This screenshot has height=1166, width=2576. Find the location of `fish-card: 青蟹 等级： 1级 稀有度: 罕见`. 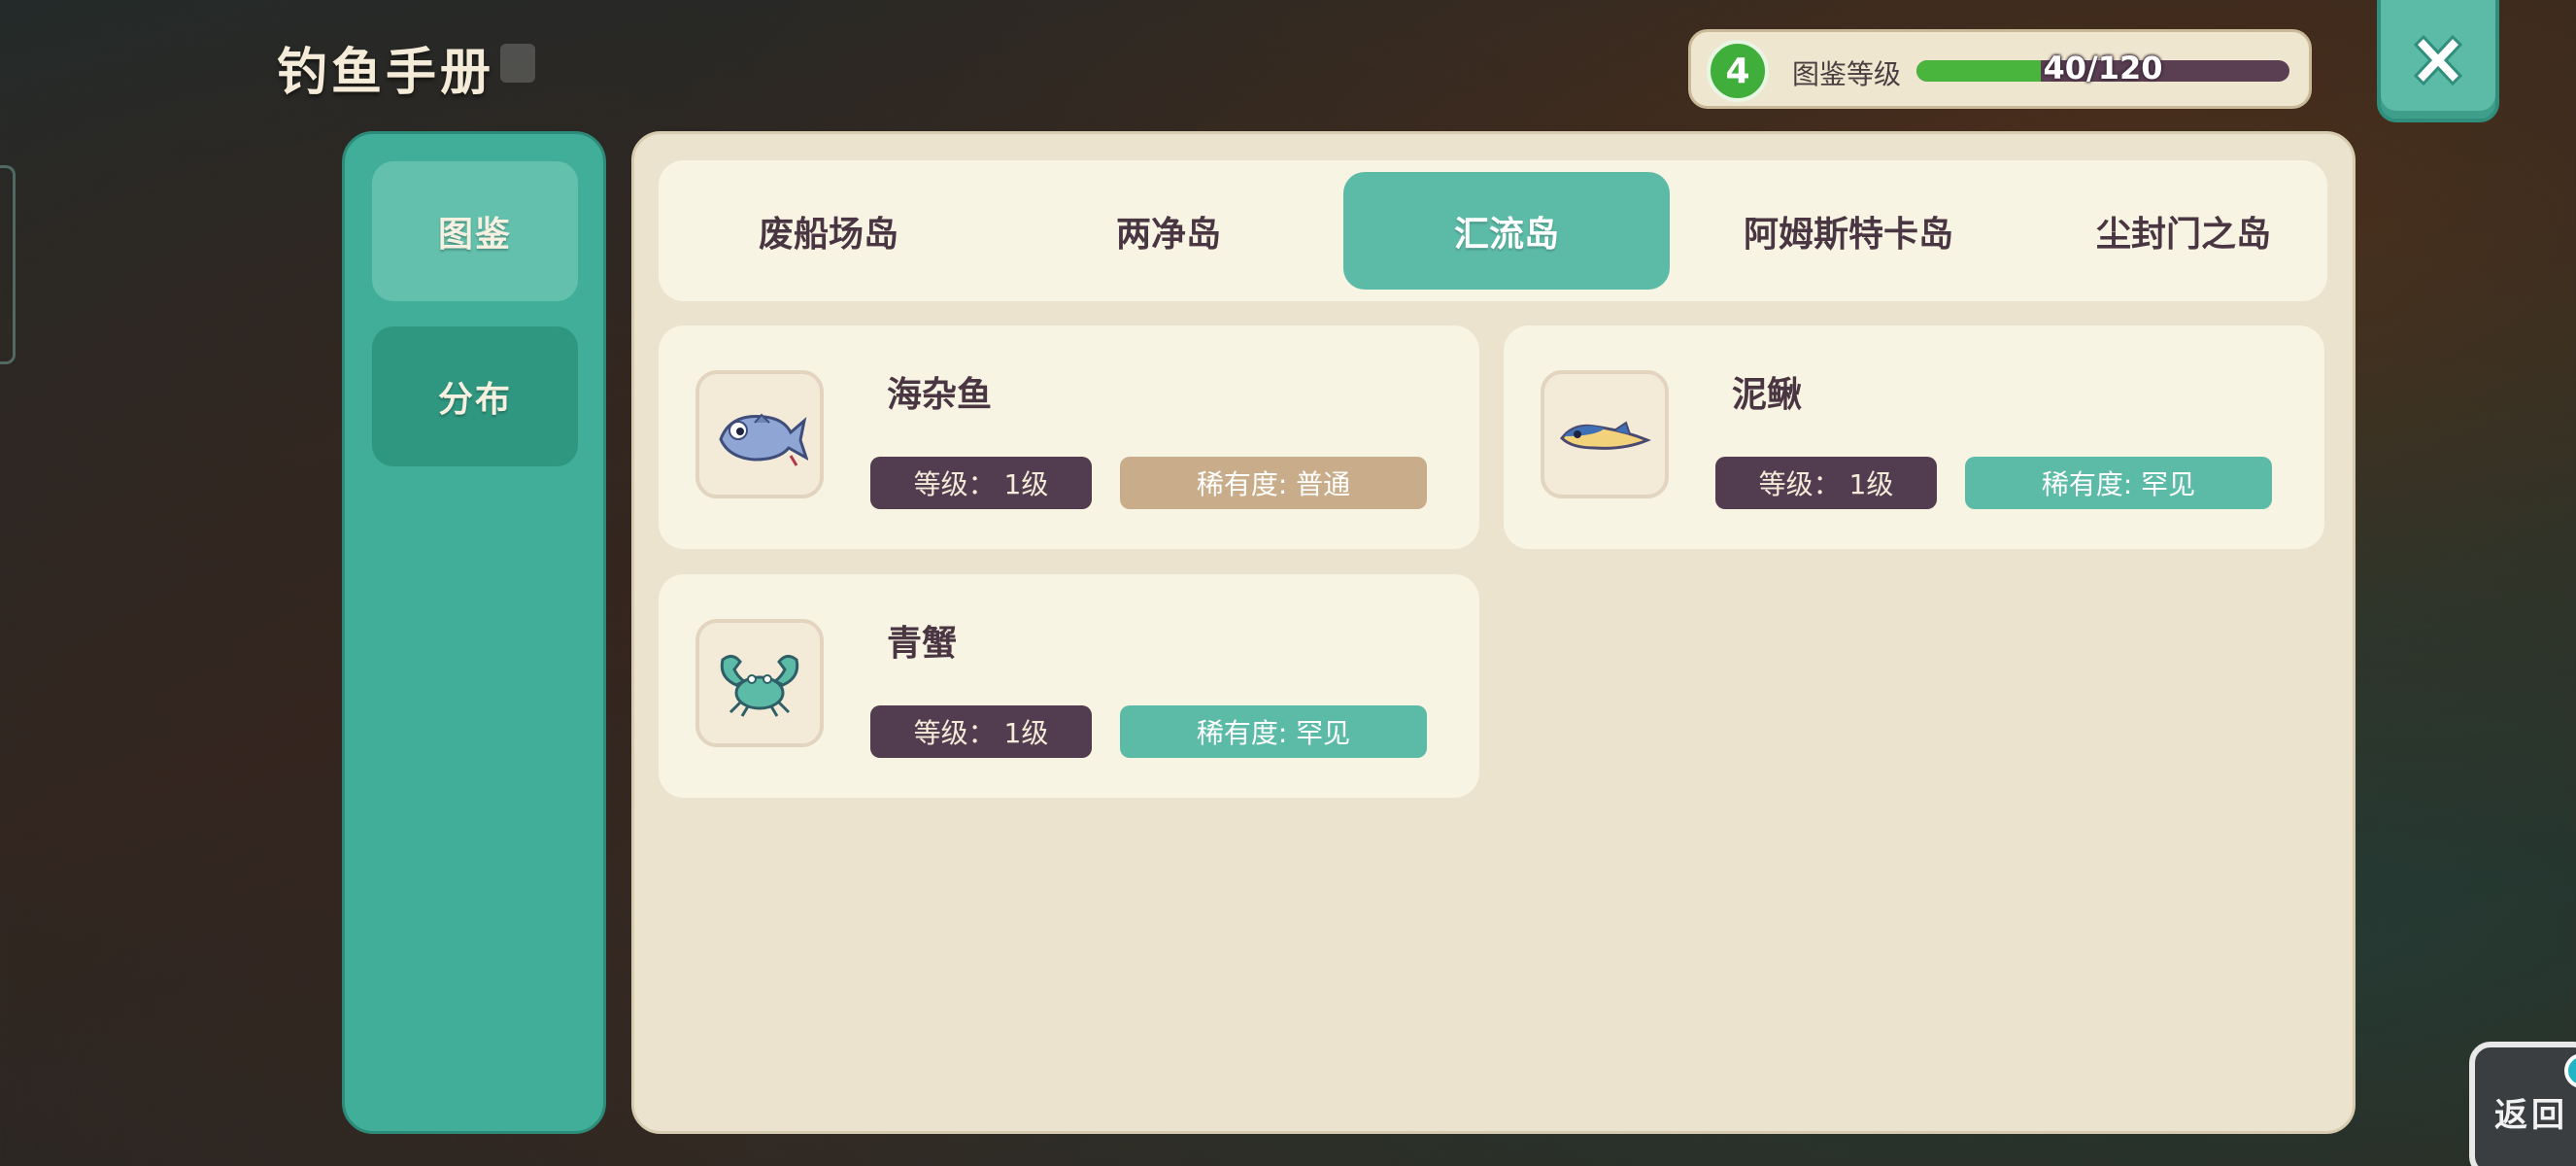

fish-card: 青蟹 等级： 1级 稀有度: 罕见 is located at coordinates (1069, 686).